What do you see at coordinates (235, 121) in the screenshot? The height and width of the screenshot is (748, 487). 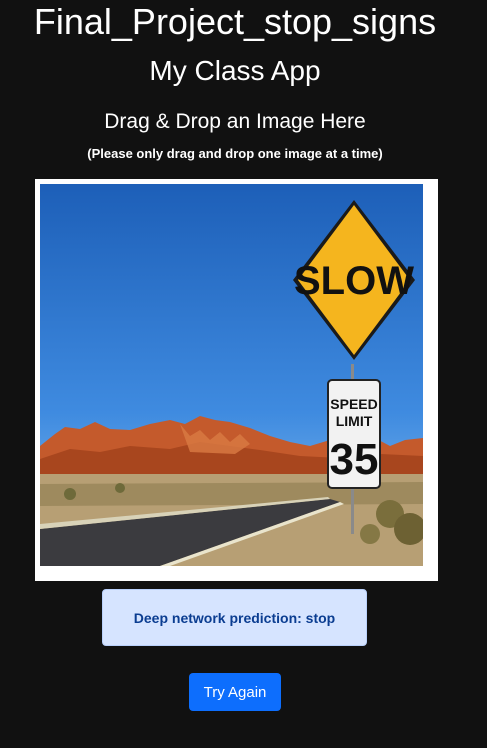 I see `drop-heading: Drag & Drop an Image Here` at bounding box center [235, 121].